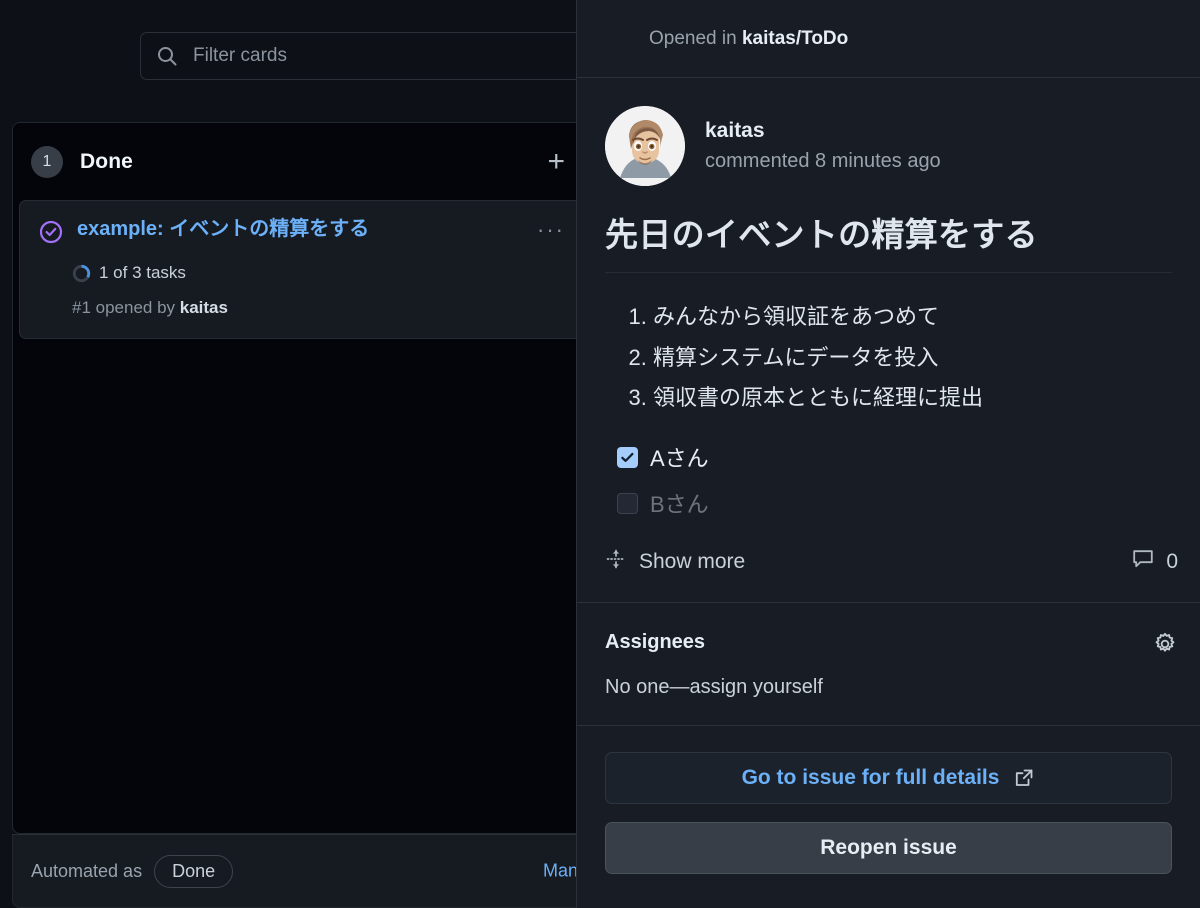 This screenshot has height=908, width=1200. I want to click on show-more-label: Show more, so click(692, 561).